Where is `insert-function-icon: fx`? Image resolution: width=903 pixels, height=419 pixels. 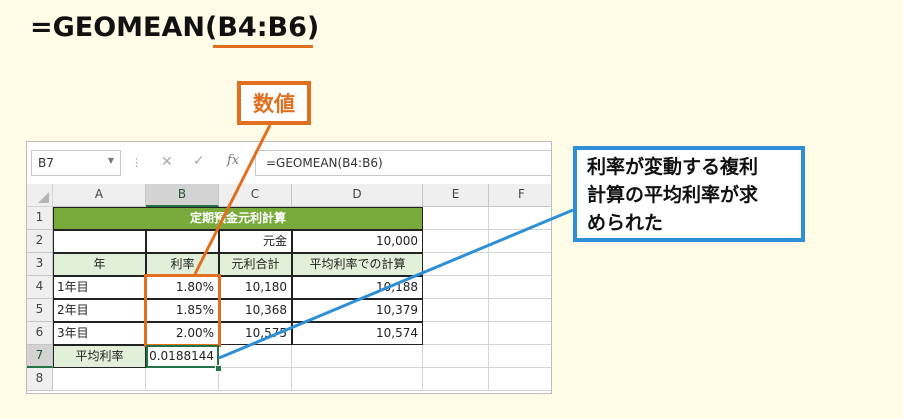 insert-function-icon: fx is located at coordinates (233, 160).